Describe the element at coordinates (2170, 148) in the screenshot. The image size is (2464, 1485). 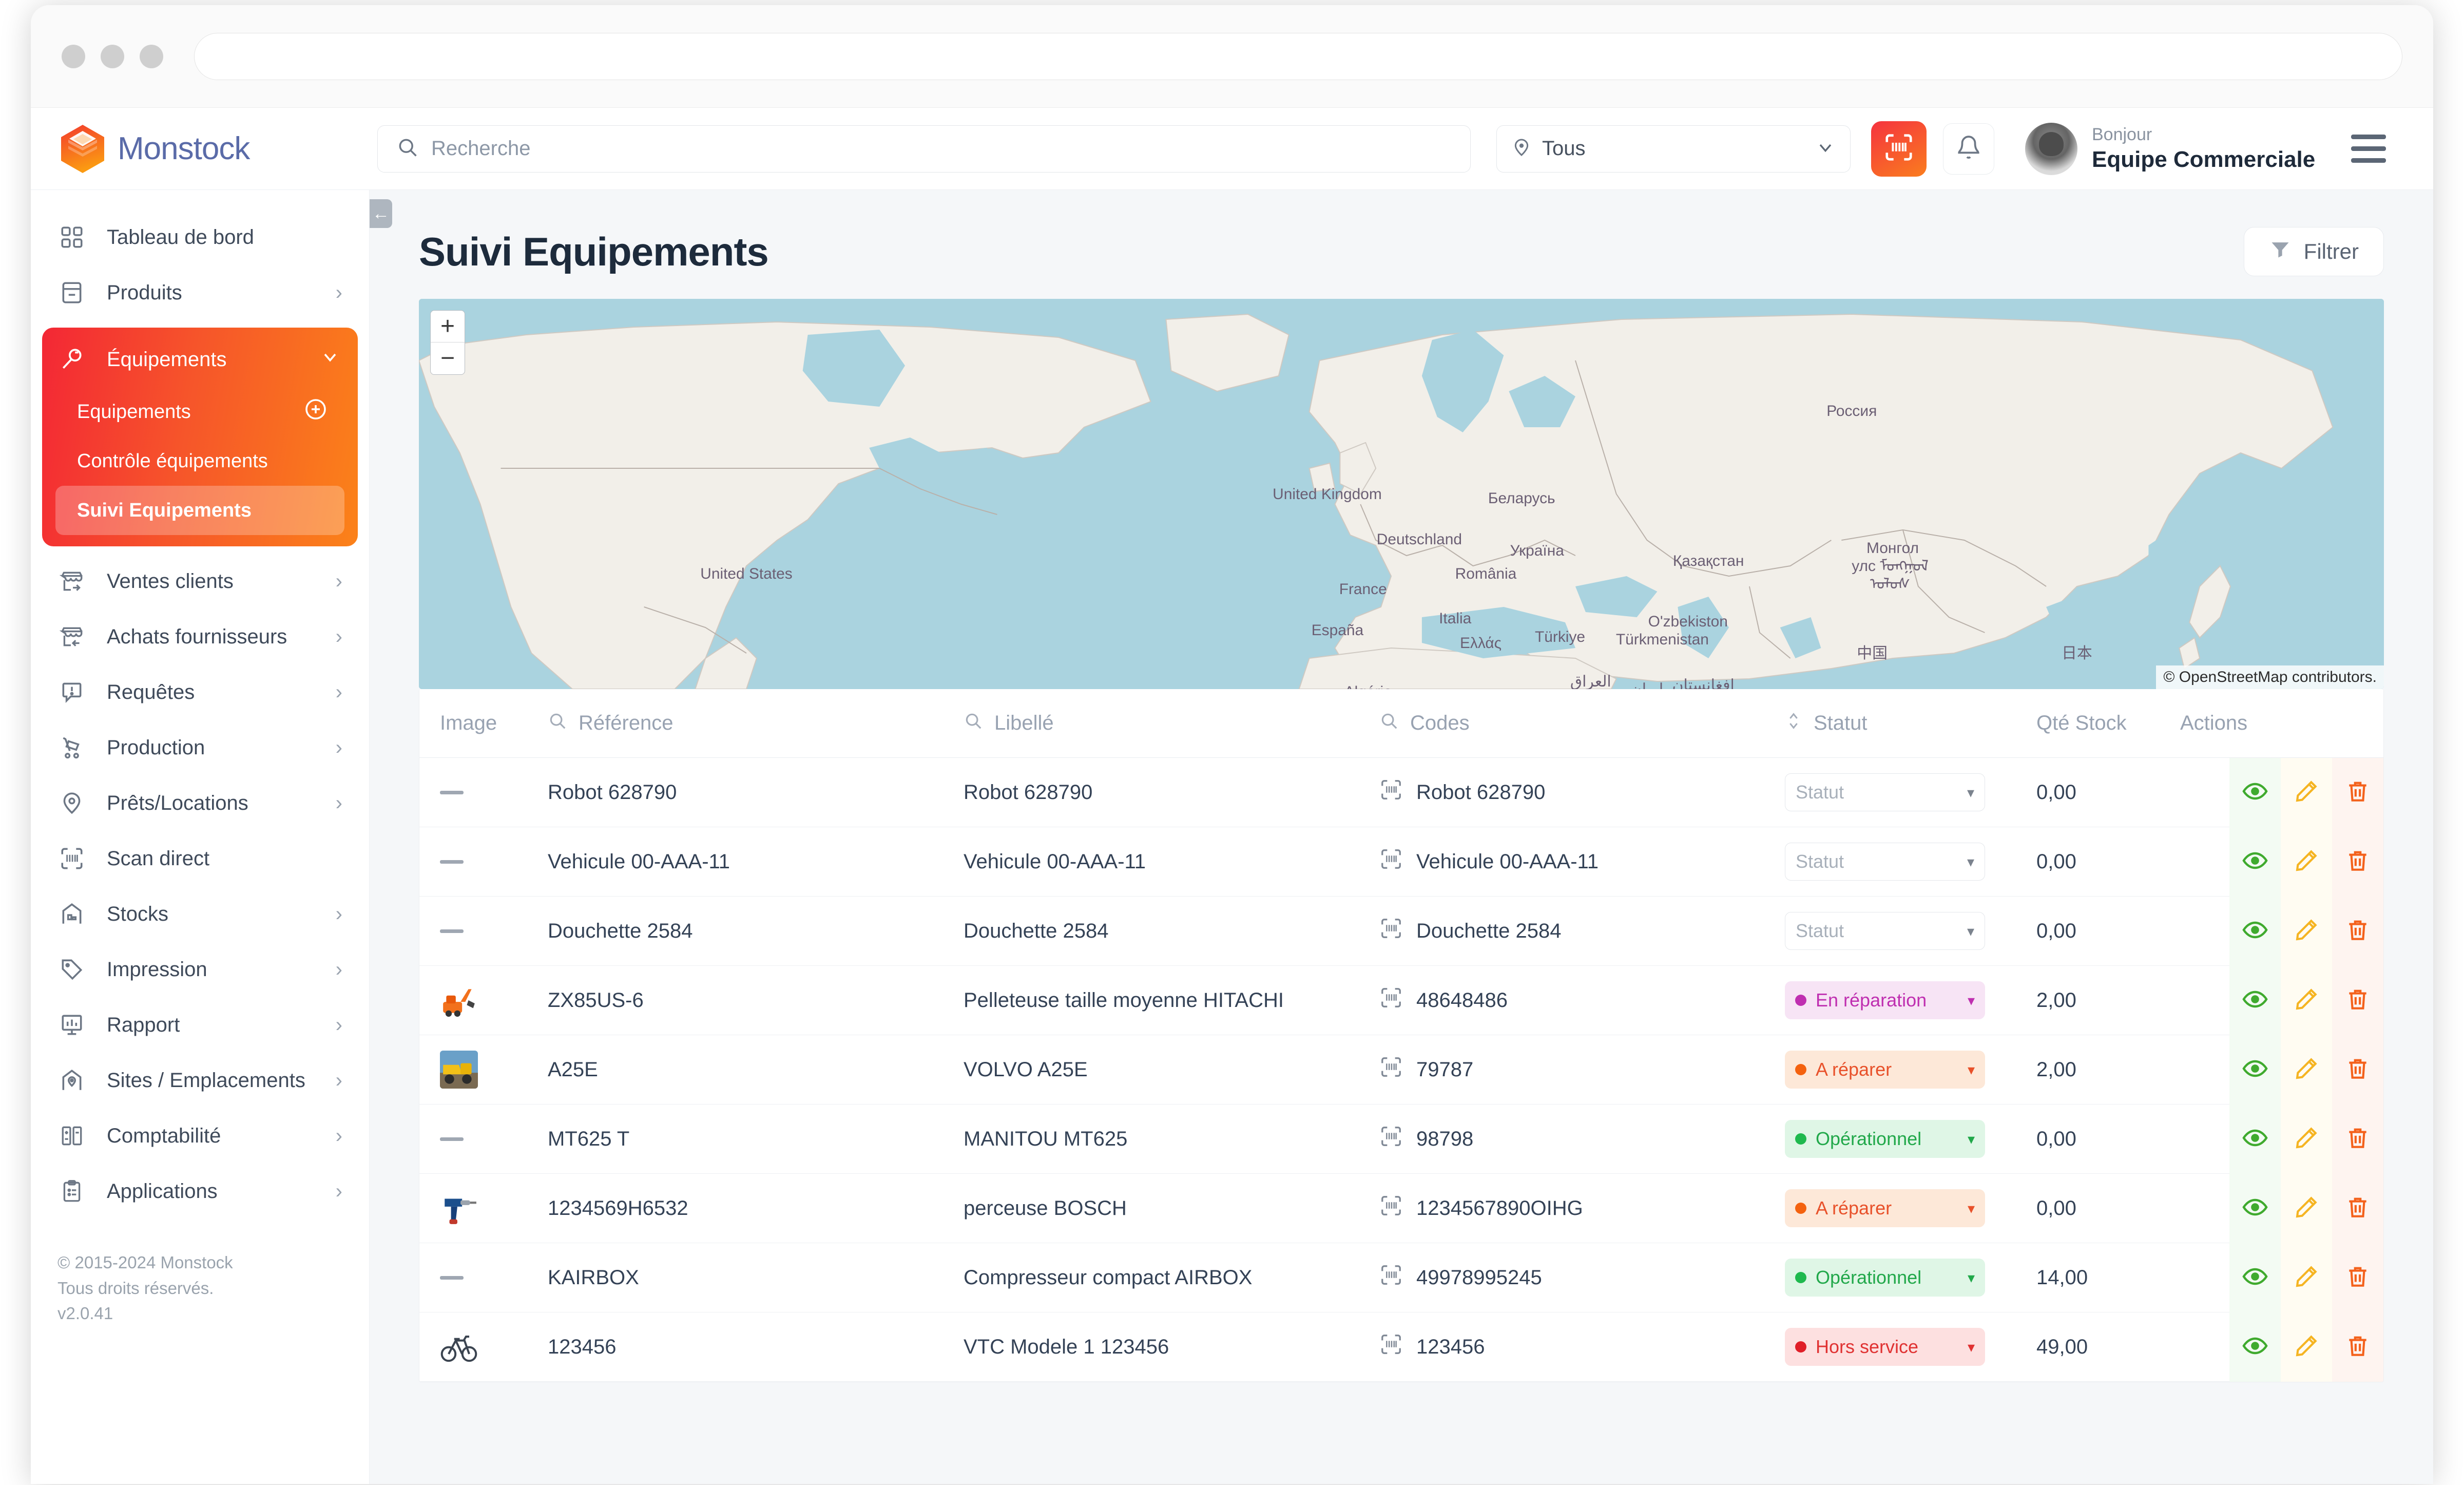
I see `user-profile: Bonjour Equipe Commerciale` at that location.